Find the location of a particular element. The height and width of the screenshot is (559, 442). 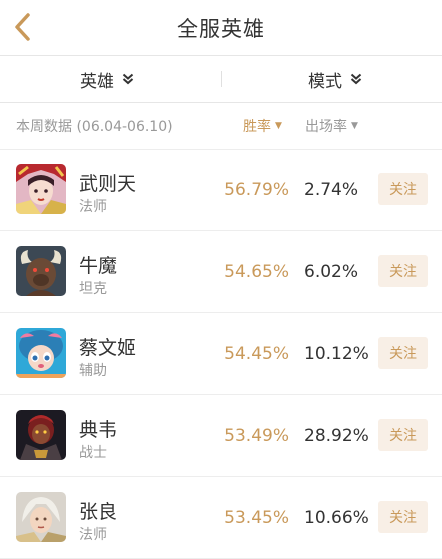

hero-pick-rate: 2.74% is located at coordinates (331, 189).